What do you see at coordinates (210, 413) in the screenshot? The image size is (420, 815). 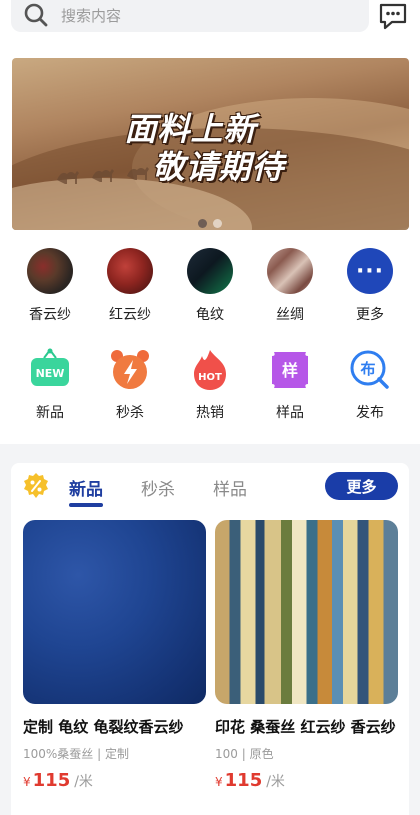 I see `action-label: 热销` at bounding box center [210, 413].